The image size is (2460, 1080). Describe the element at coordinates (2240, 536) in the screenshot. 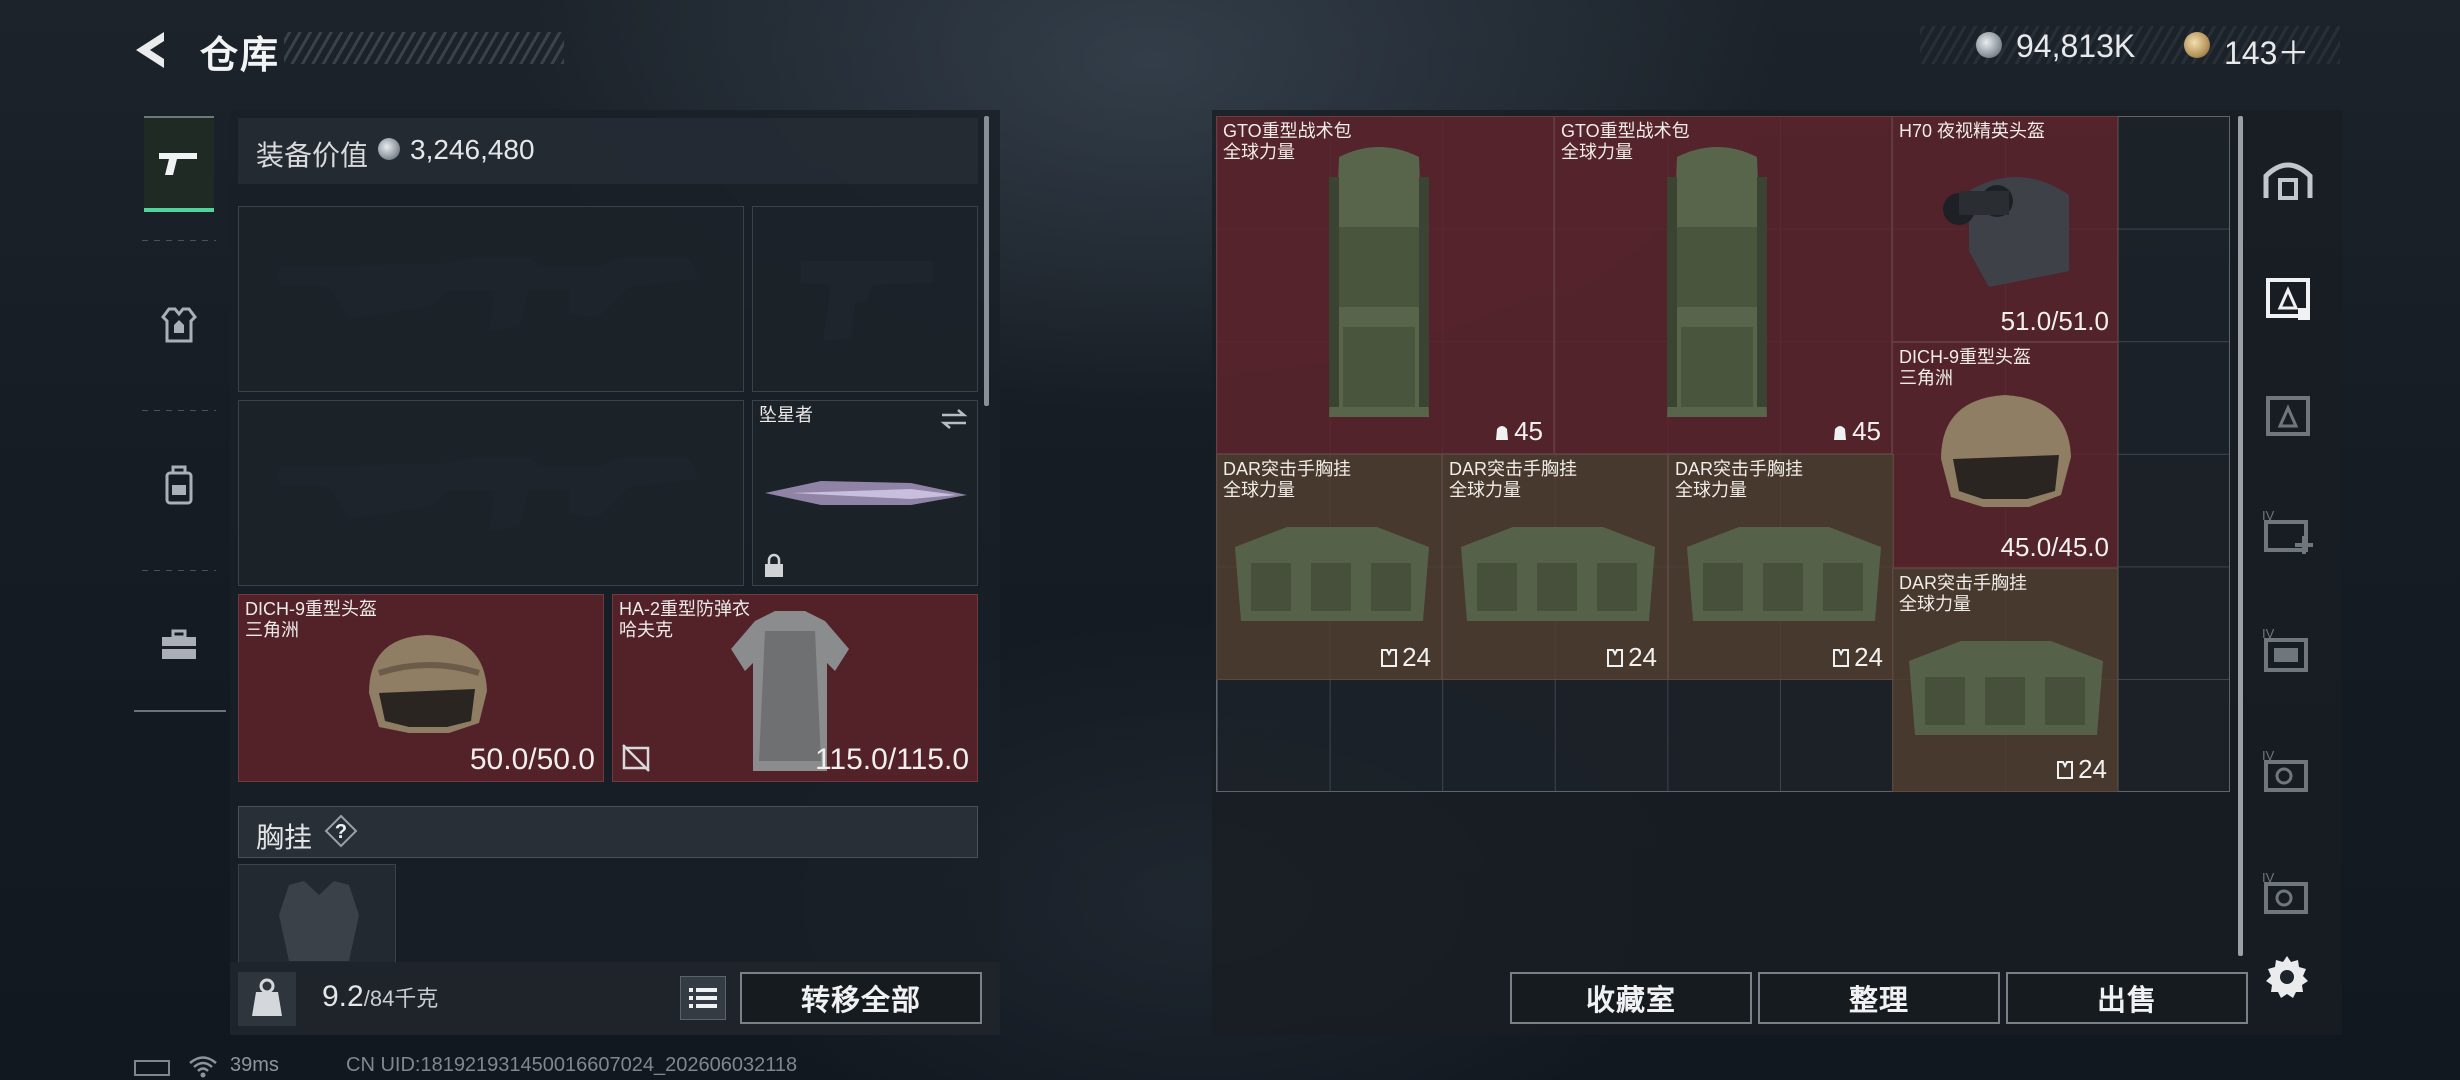

I see `stash-scrollbar` at that location.